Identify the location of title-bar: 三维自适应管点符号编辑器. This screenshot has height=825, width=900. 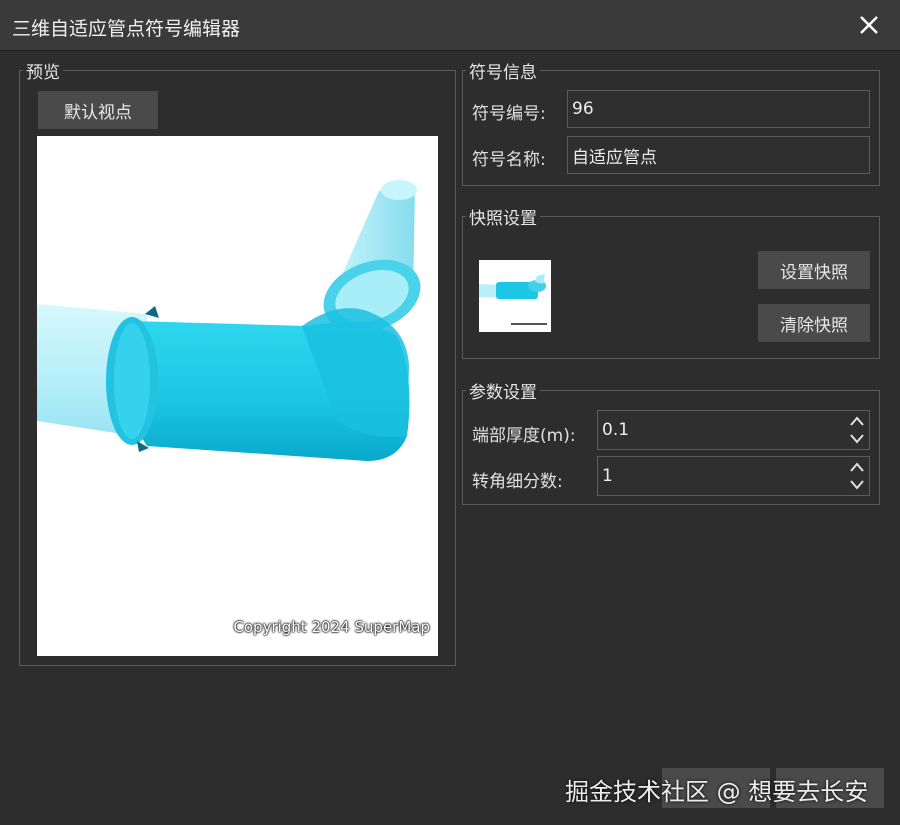
(450, 25).